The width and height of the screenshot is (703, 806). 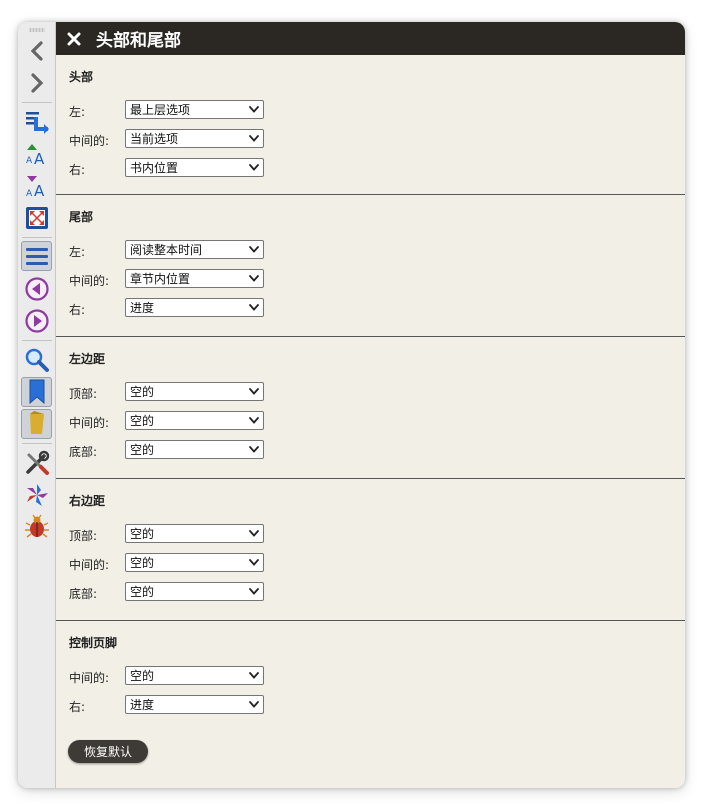 What do you see at coordinates (194, 167) in the screenshot?
I see `header-right-select: 书内位置` at bounding box center [194, 167].